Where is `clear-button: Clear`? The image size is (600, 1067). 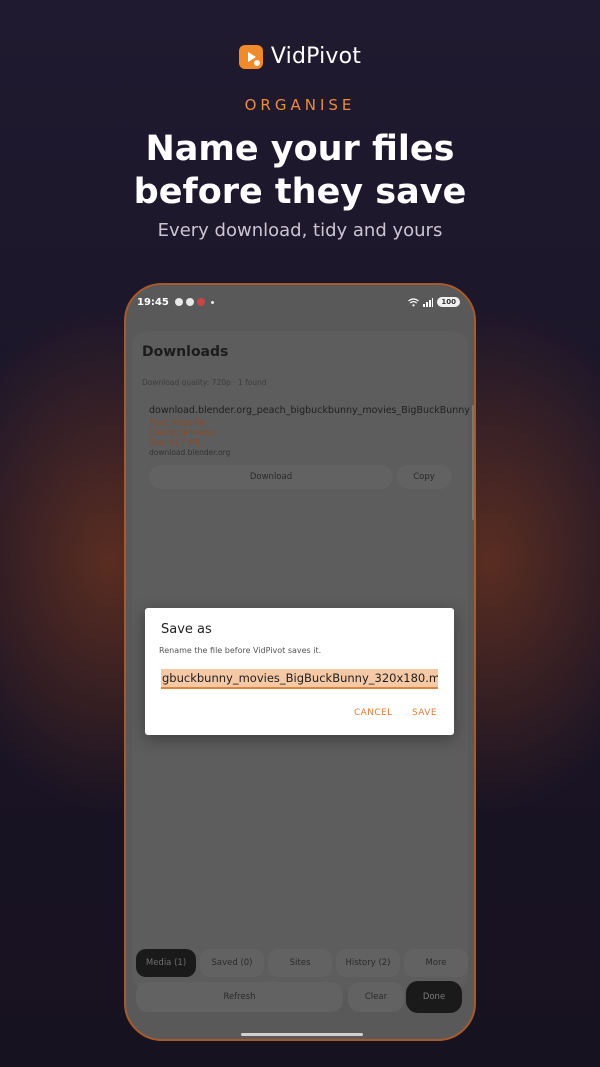
clear-button: Clear is located at coordinates (376, 997).